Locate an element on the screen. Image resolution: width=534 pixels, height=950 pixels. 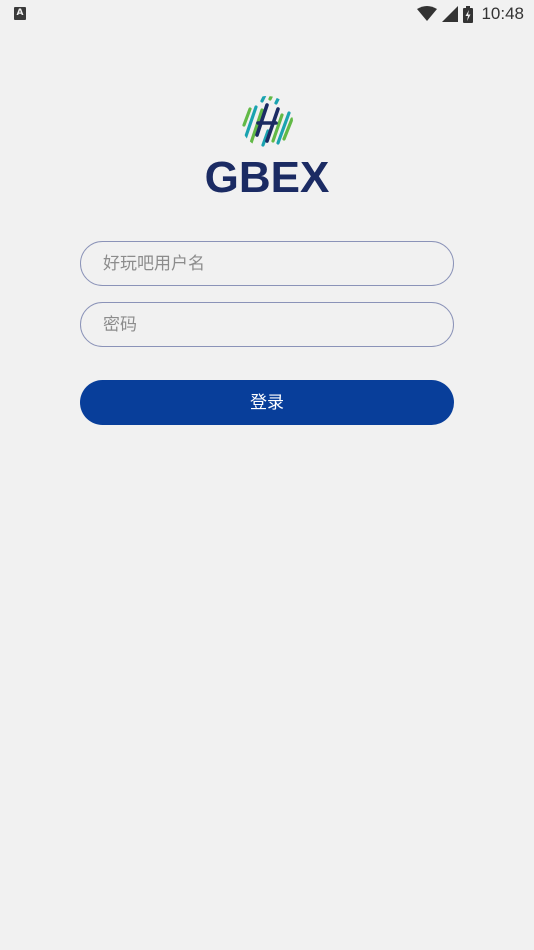
username-field is located at coordinates (267, 263).